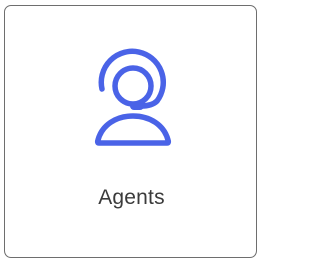 The width and height of the screenshot is (320, 264). Describe the element at coordinates (133, 97) in the screenshot. I see `headset-agent-icon` at that location.